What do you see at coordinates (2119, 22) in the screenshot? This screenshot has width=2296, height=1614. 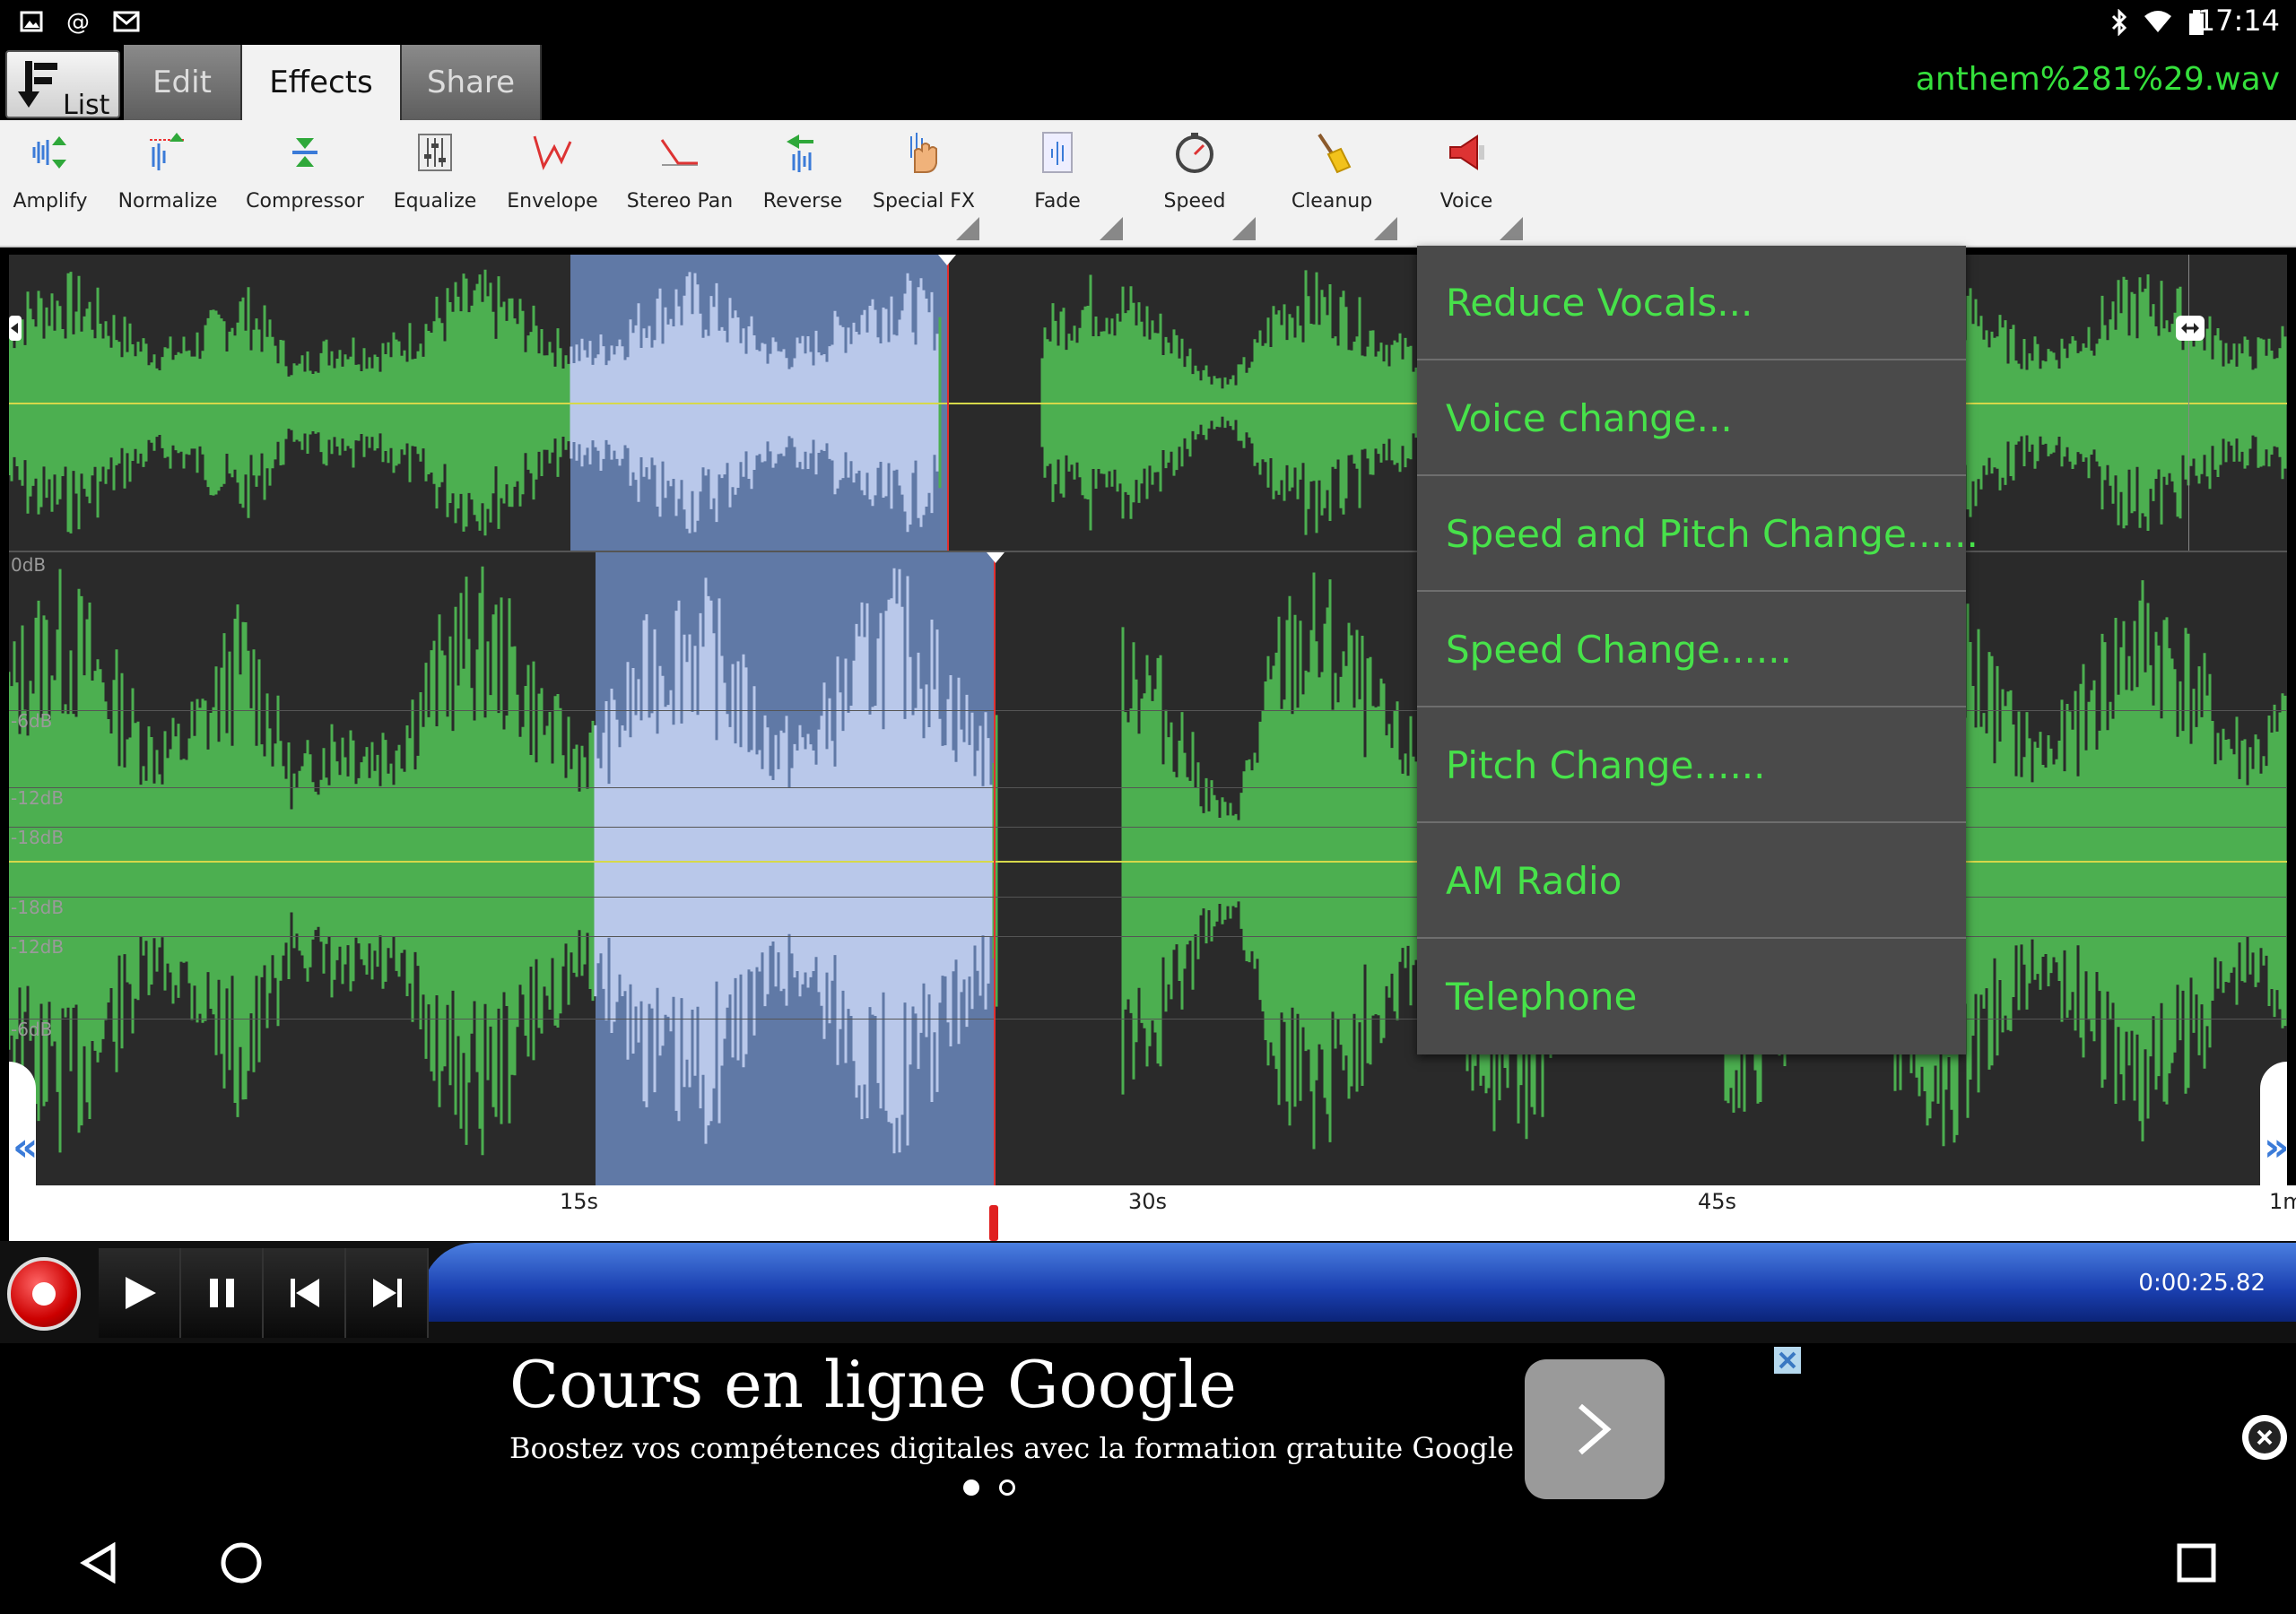 I see `bluetooth-icon` at bounding box center [2119, 22].